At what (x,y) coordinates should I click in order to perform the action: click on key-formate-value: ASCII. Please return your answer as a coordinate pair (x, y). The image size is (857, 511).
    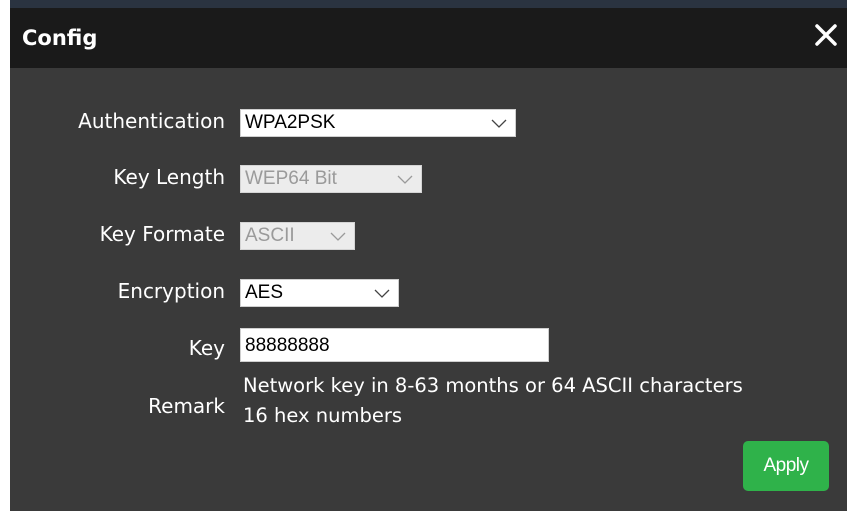
    Looking at the image, I should click on (270, 235).